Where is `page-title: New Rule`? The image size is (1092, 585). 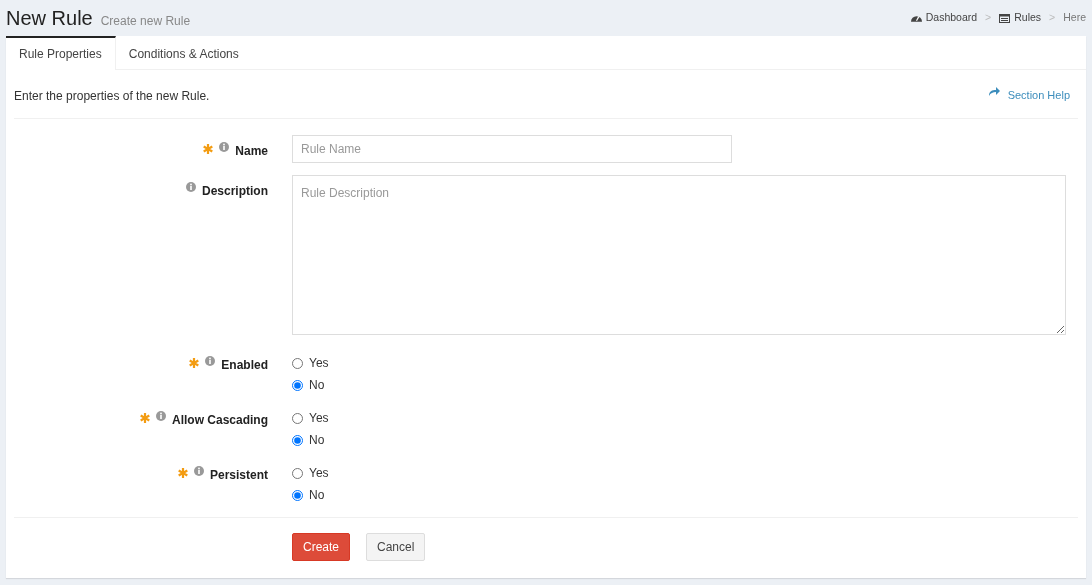 page-title: New Rule is located at coordinates (49, 18).